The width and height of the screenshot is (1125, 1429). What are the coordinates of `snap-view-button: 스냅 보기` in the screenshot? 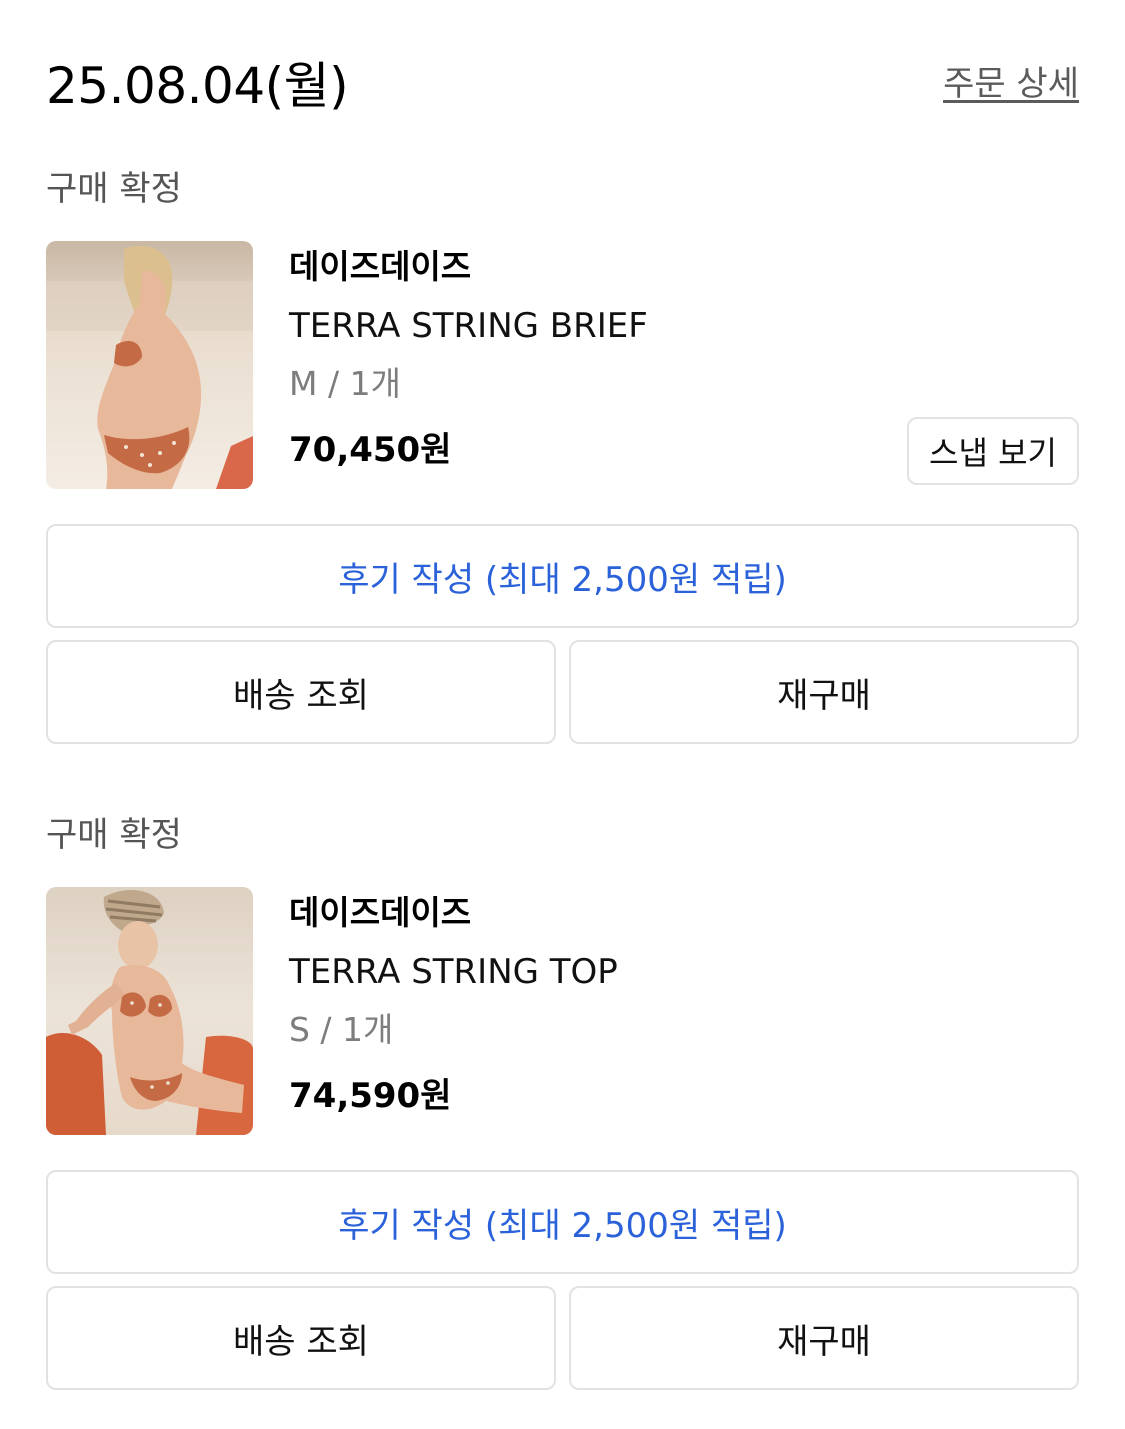 It's located at (993, 451).